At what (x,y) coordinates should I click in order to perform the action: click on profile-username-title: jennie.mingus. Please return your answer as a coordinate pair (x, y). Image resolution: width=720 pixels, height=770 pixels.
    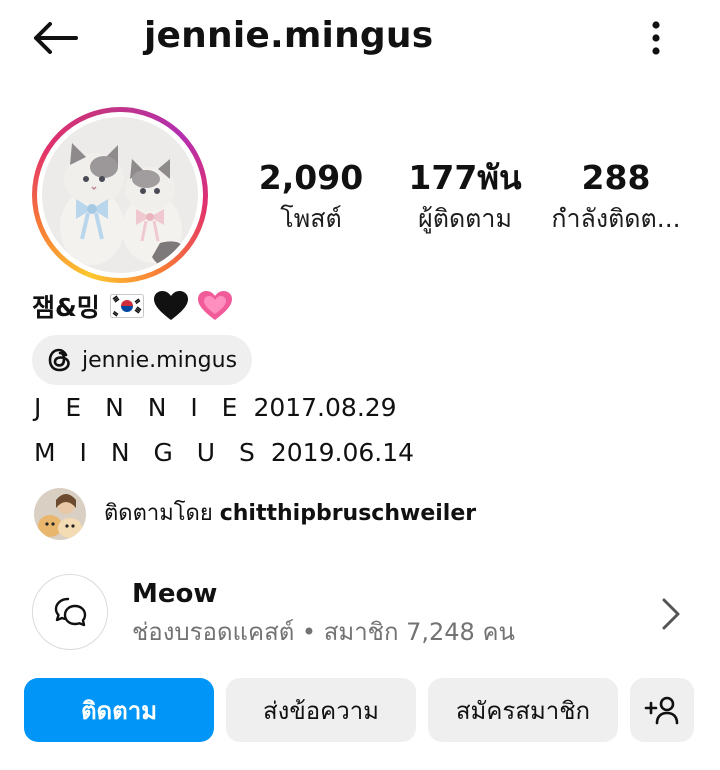
    Looking at the image, I should click on (289, 35).